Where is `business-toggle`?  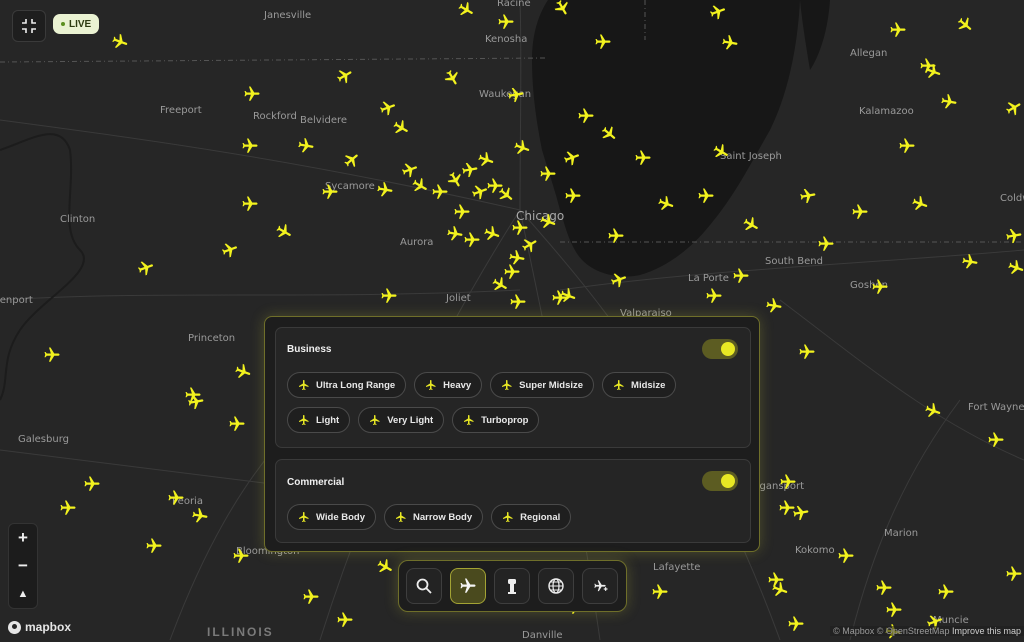
business-toggle is located at coordinates (720, 349).